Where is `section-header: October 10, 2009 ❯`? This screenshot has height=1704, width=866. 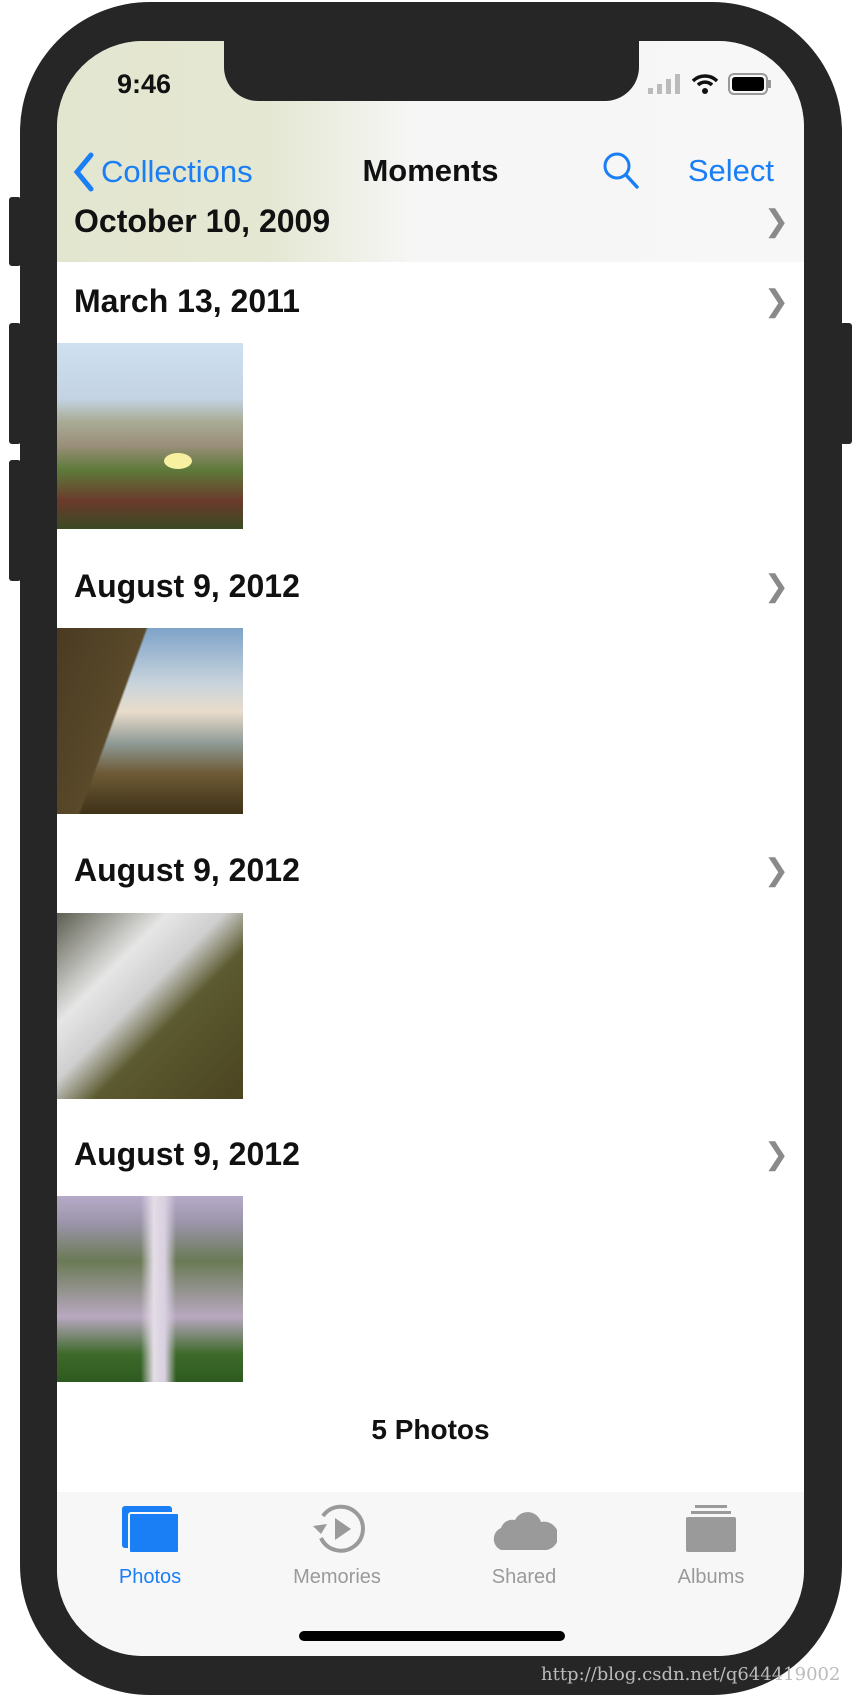 section-header: October 10, 2009 ❯ is located at coordinates (431, 221).